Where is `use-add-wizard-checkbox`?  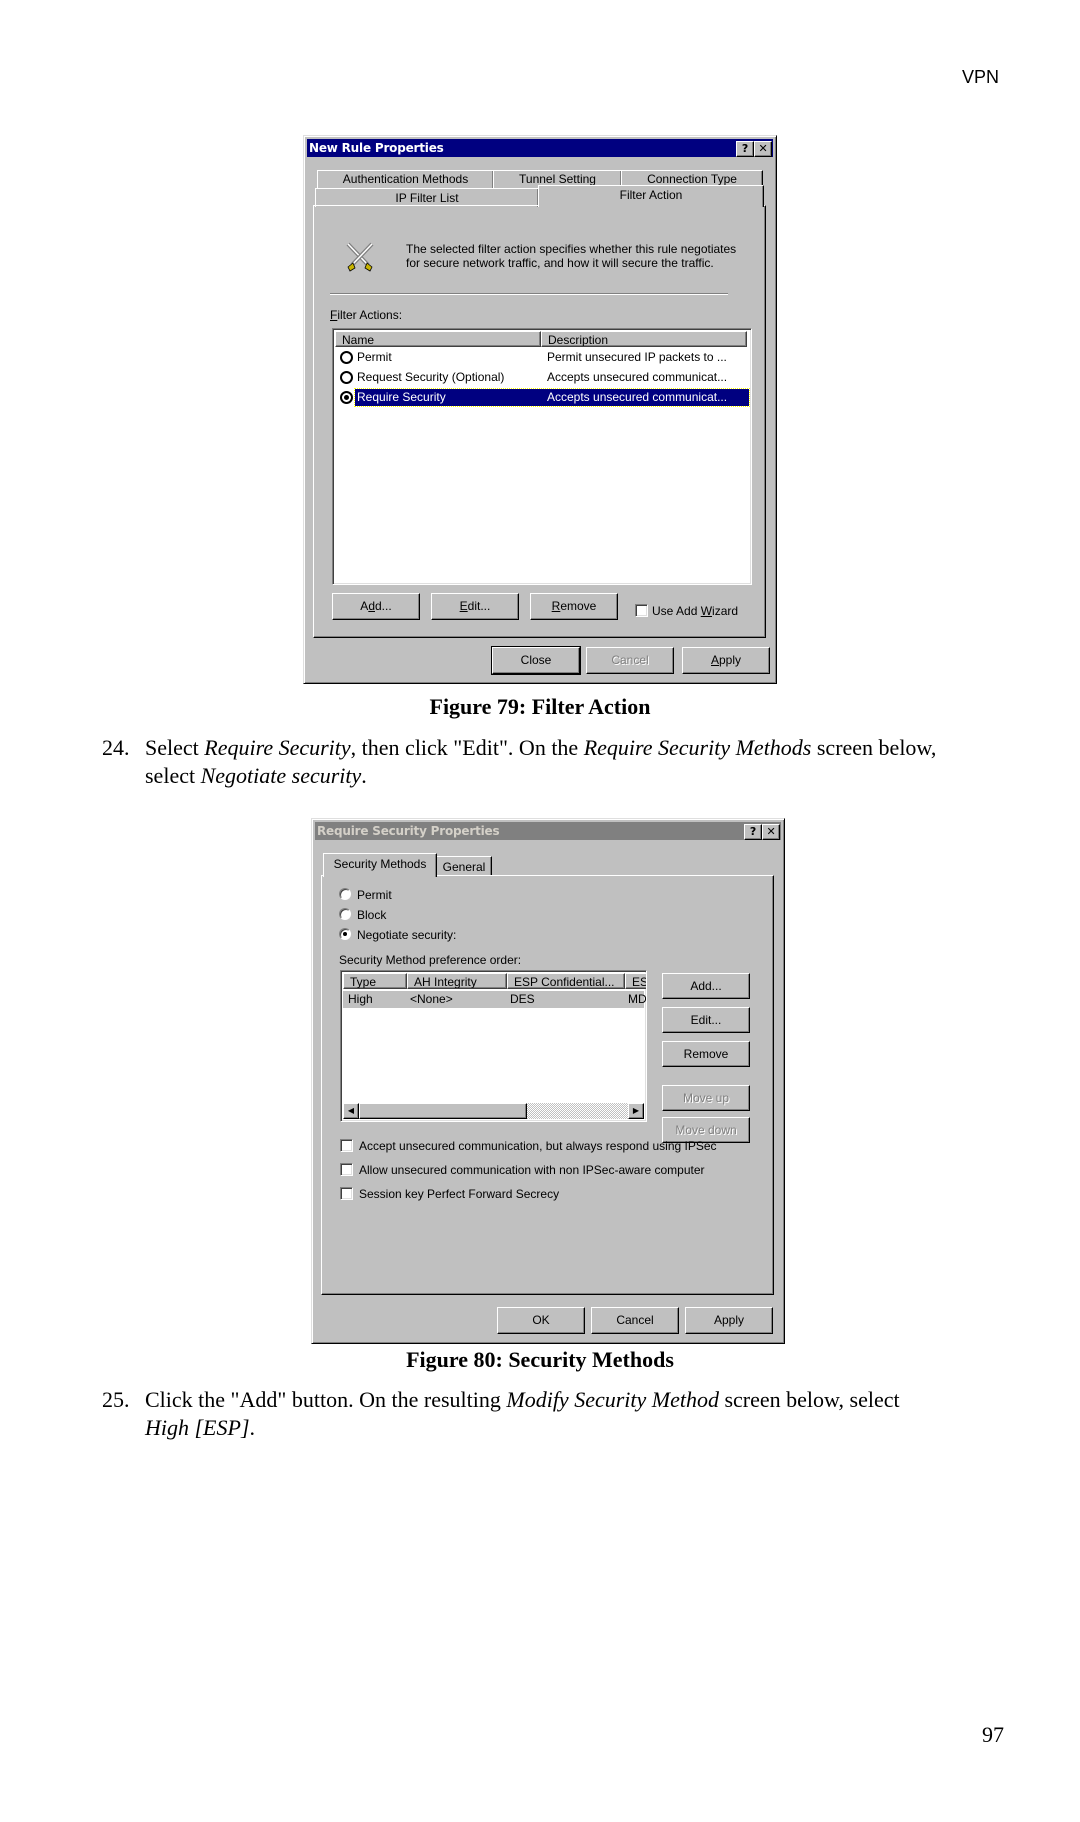 use-add-wizard-checkbox is located at coordinates (641, 610).